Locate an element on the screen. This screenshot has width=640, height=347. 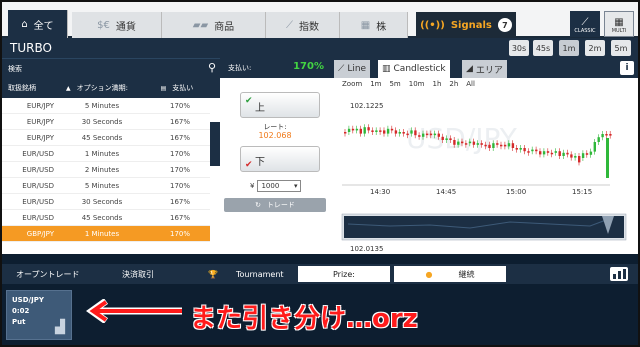
tab-currency: $€ 通貨 is located at coordinates (117, 25).